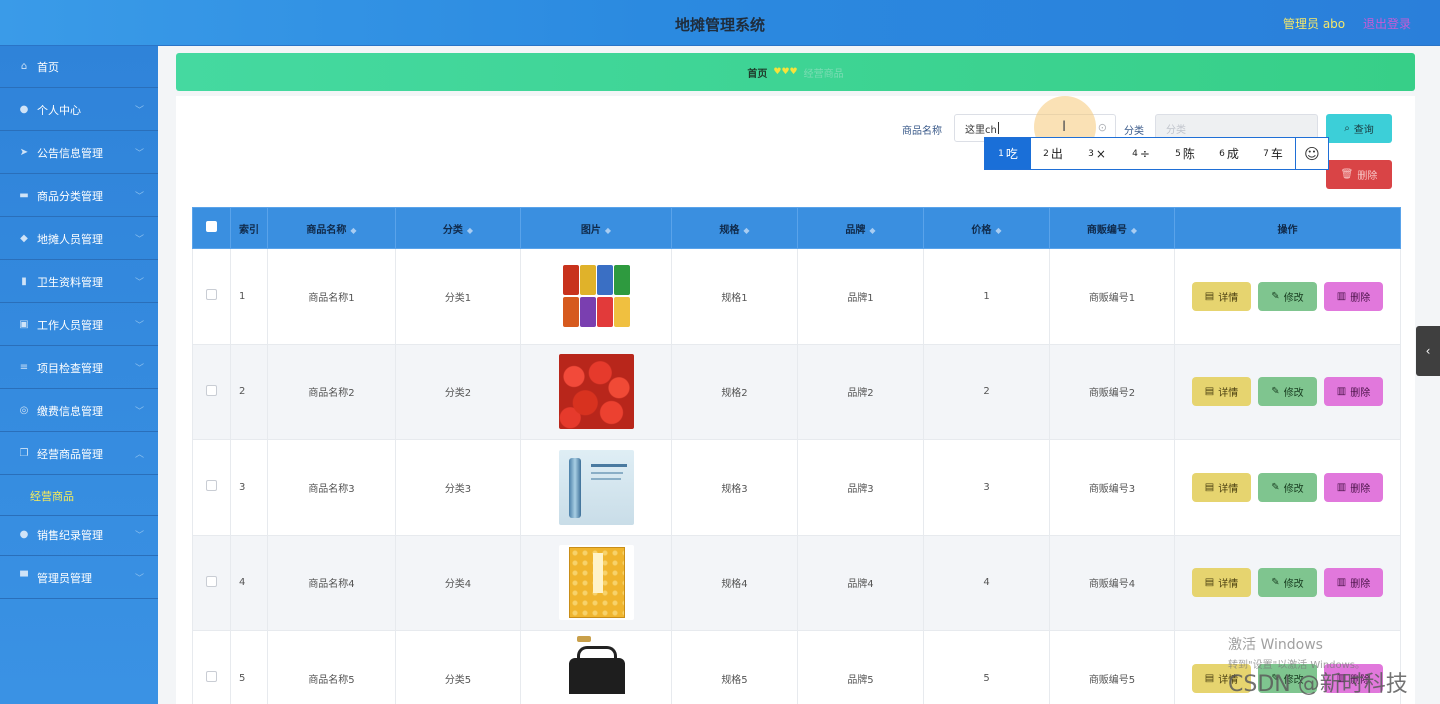  Describe the element at coordinates (1287, 230) in the screenshot. I see `column-header-actions-label: 操作` at that location.